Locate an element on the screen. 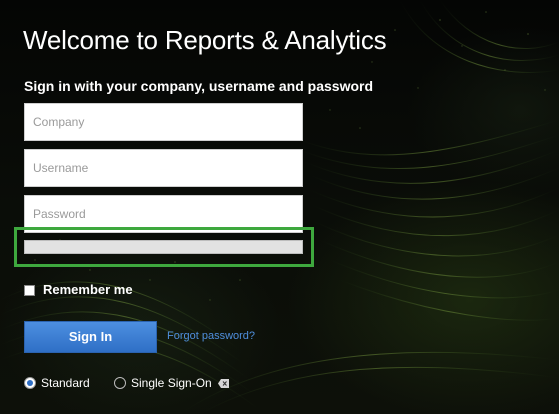 The width and height of the screenshot is (559, 414). remember-me-label: Remember me is located at coordinates (88, 289).